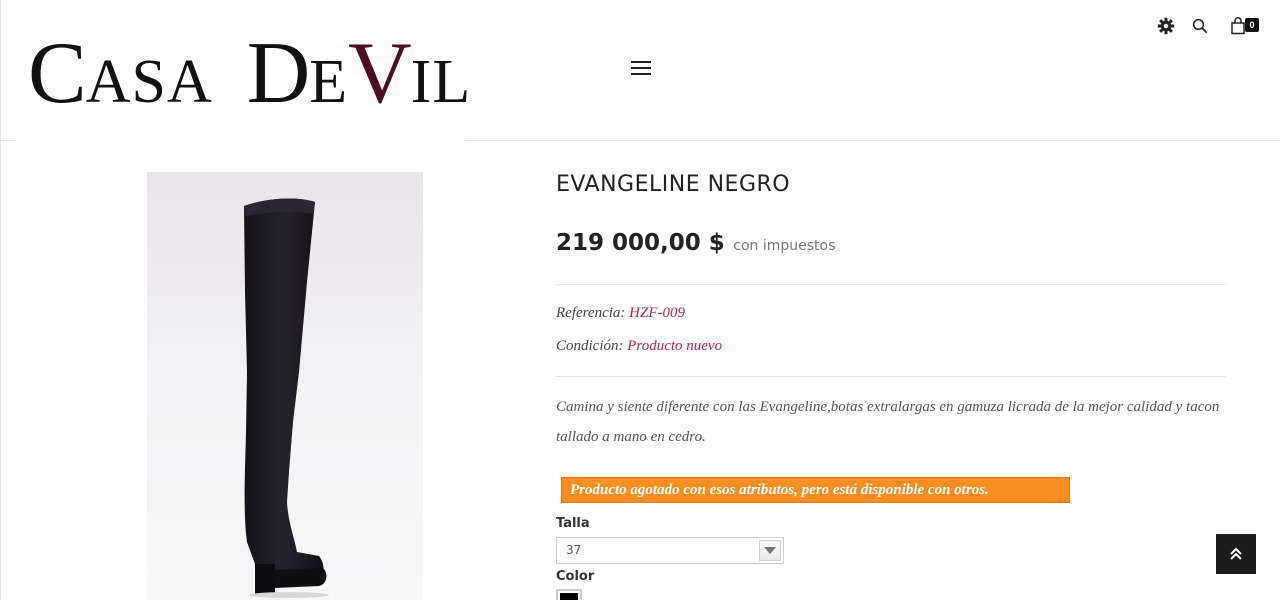  What do you see at coordinates (673, 184) in the screenshot?
I see `product-title: EVANGELINE NEGRO` at bounding box center [673, 184].